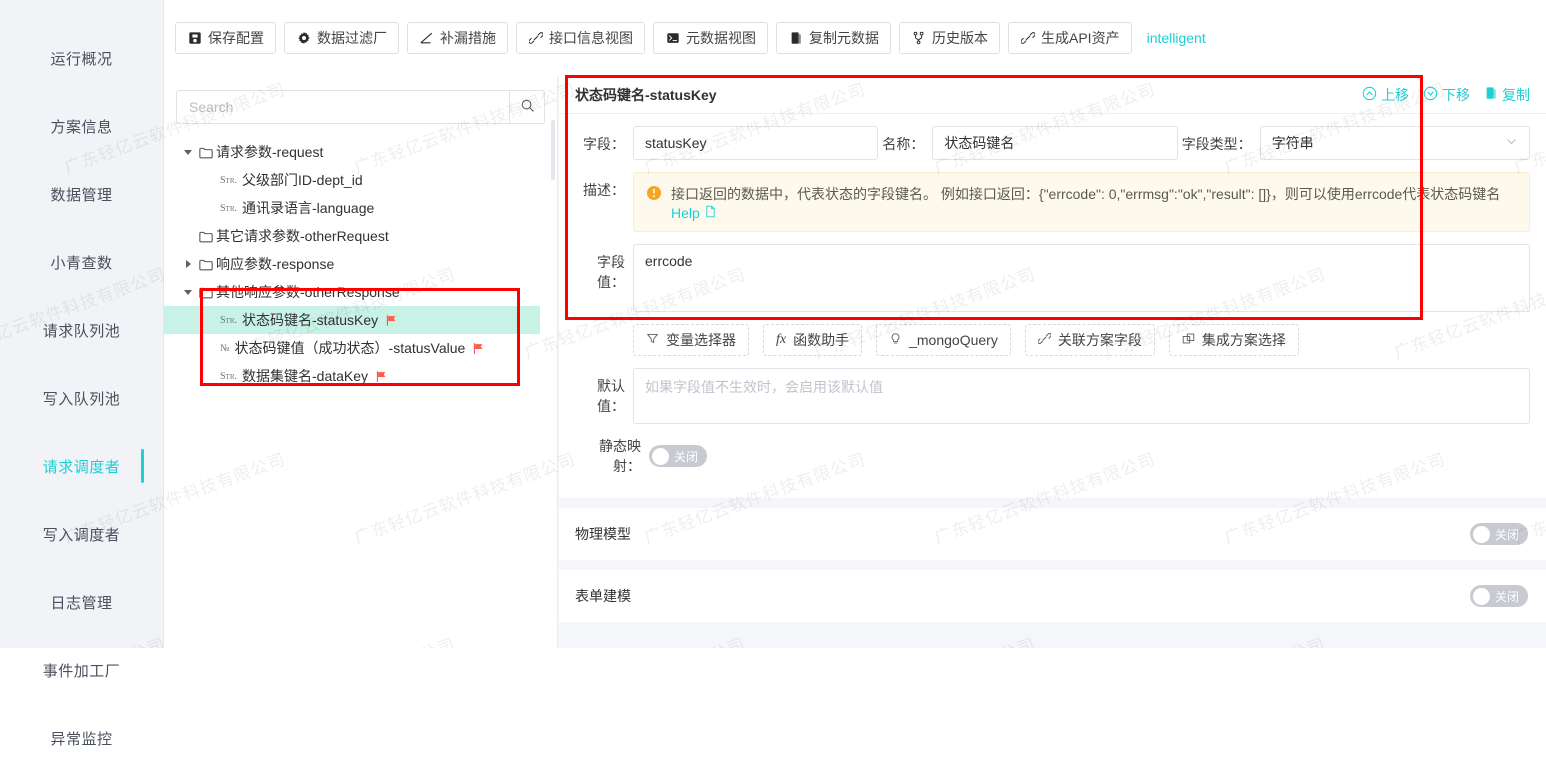 This screenshot has height=772, width=1546. I want to click on field-type-value: 字符串, so click(1292, 143).